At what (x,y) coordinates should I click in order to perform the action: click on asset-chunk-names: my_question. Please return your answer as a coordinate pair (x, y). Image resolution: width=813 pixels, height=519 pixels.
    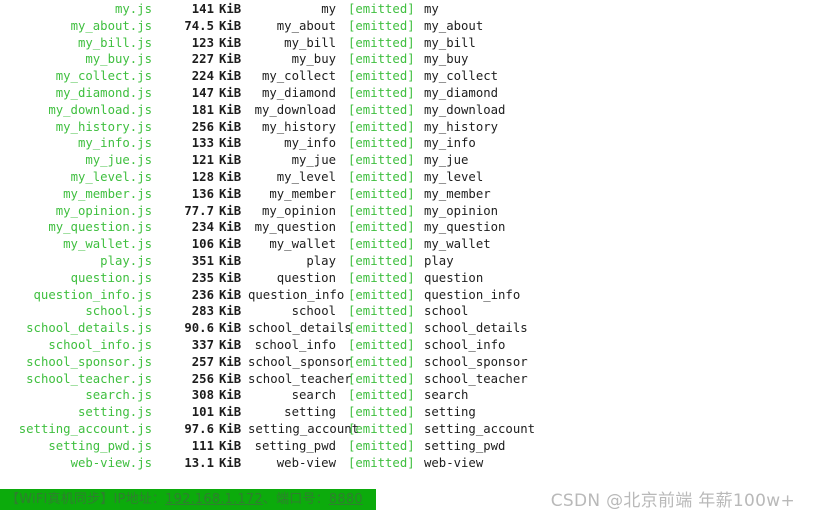
    Looking at the image, I should click on (465, 227).